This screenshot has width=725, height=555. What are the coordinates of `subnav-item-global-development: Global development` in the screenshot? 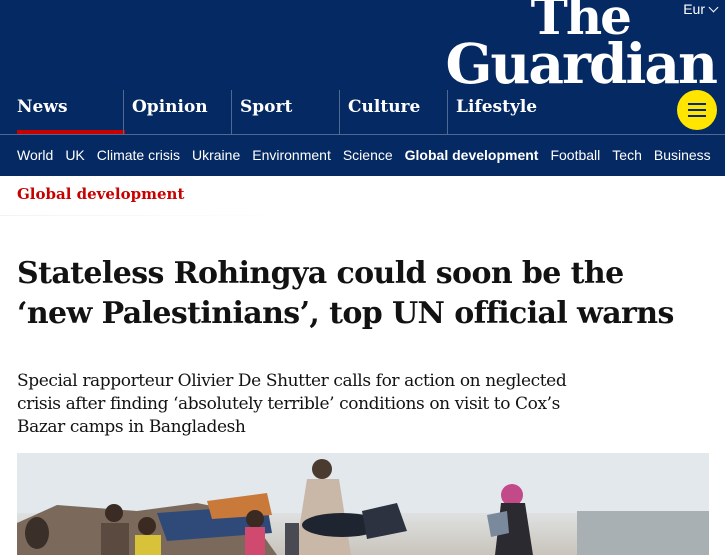 It's located at (472, 155).